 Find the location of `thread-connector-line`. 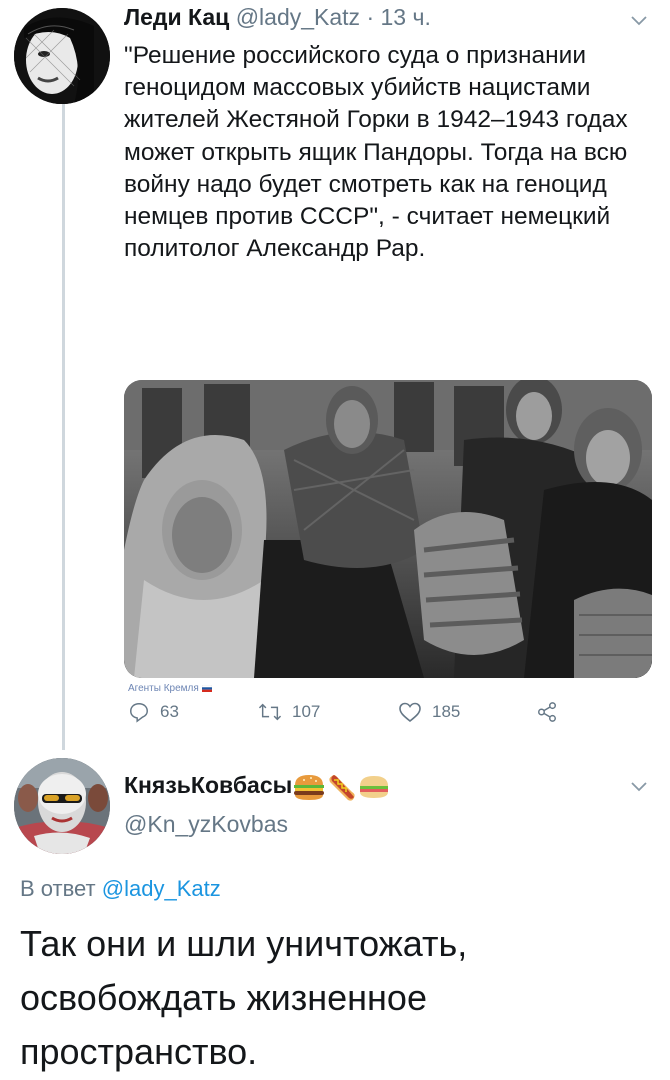

thread-connector-line is located at coordinates (63, 425).